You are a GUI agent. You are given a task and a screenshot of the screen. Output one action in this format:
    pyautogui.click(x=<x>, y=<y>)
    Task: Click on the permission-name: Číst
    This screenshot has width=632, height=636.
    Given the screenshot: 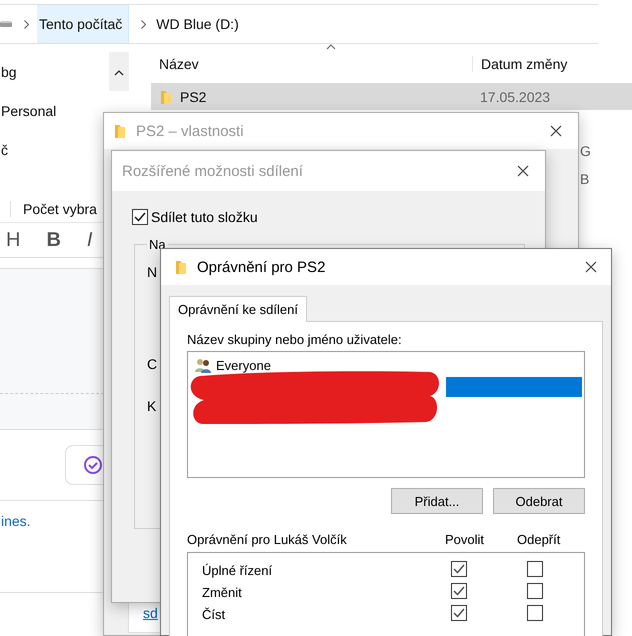 What is the action you would take?
    pyautogui.click(x=214, y=614)
    